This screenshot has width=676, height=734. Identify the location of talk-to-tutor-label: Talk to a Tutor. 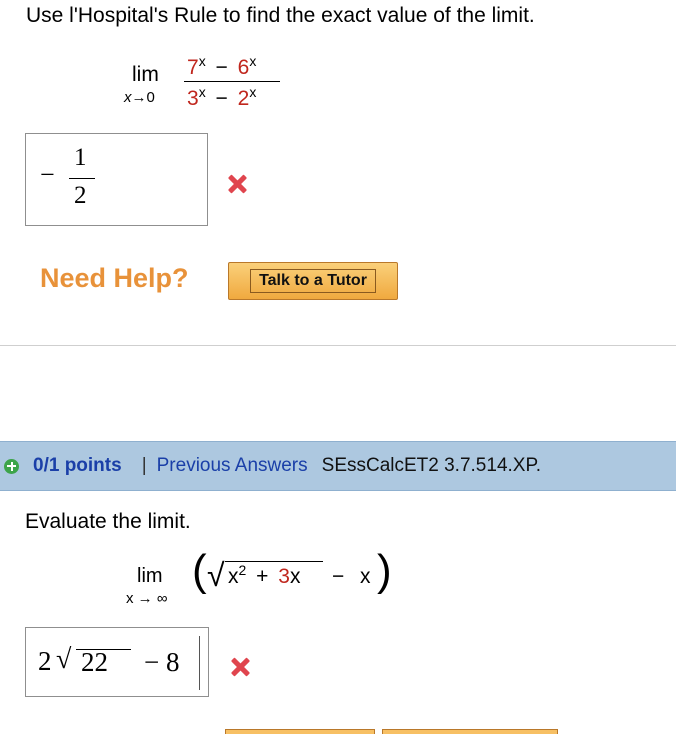
(313, 281).